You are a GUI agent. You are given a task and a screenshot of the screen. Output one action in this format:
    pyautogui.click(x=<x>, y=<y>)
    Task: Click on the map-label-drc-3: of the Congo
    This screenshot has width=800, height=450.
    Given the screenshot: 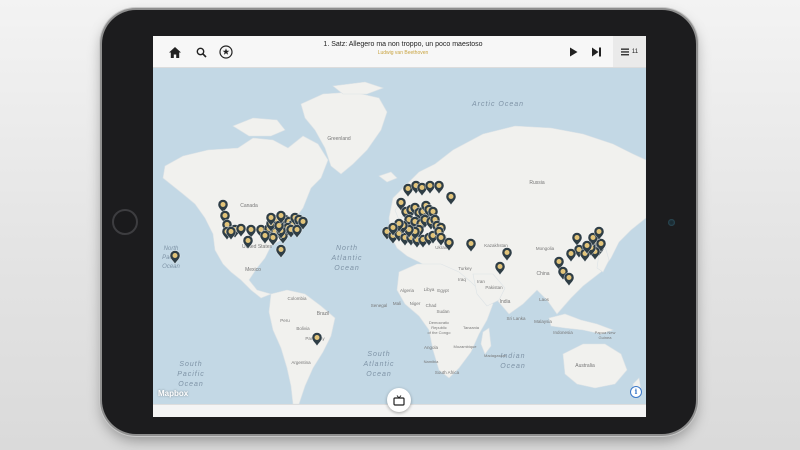 What is the action you would take?
    pyautogui.click(x=440, y=332)
    